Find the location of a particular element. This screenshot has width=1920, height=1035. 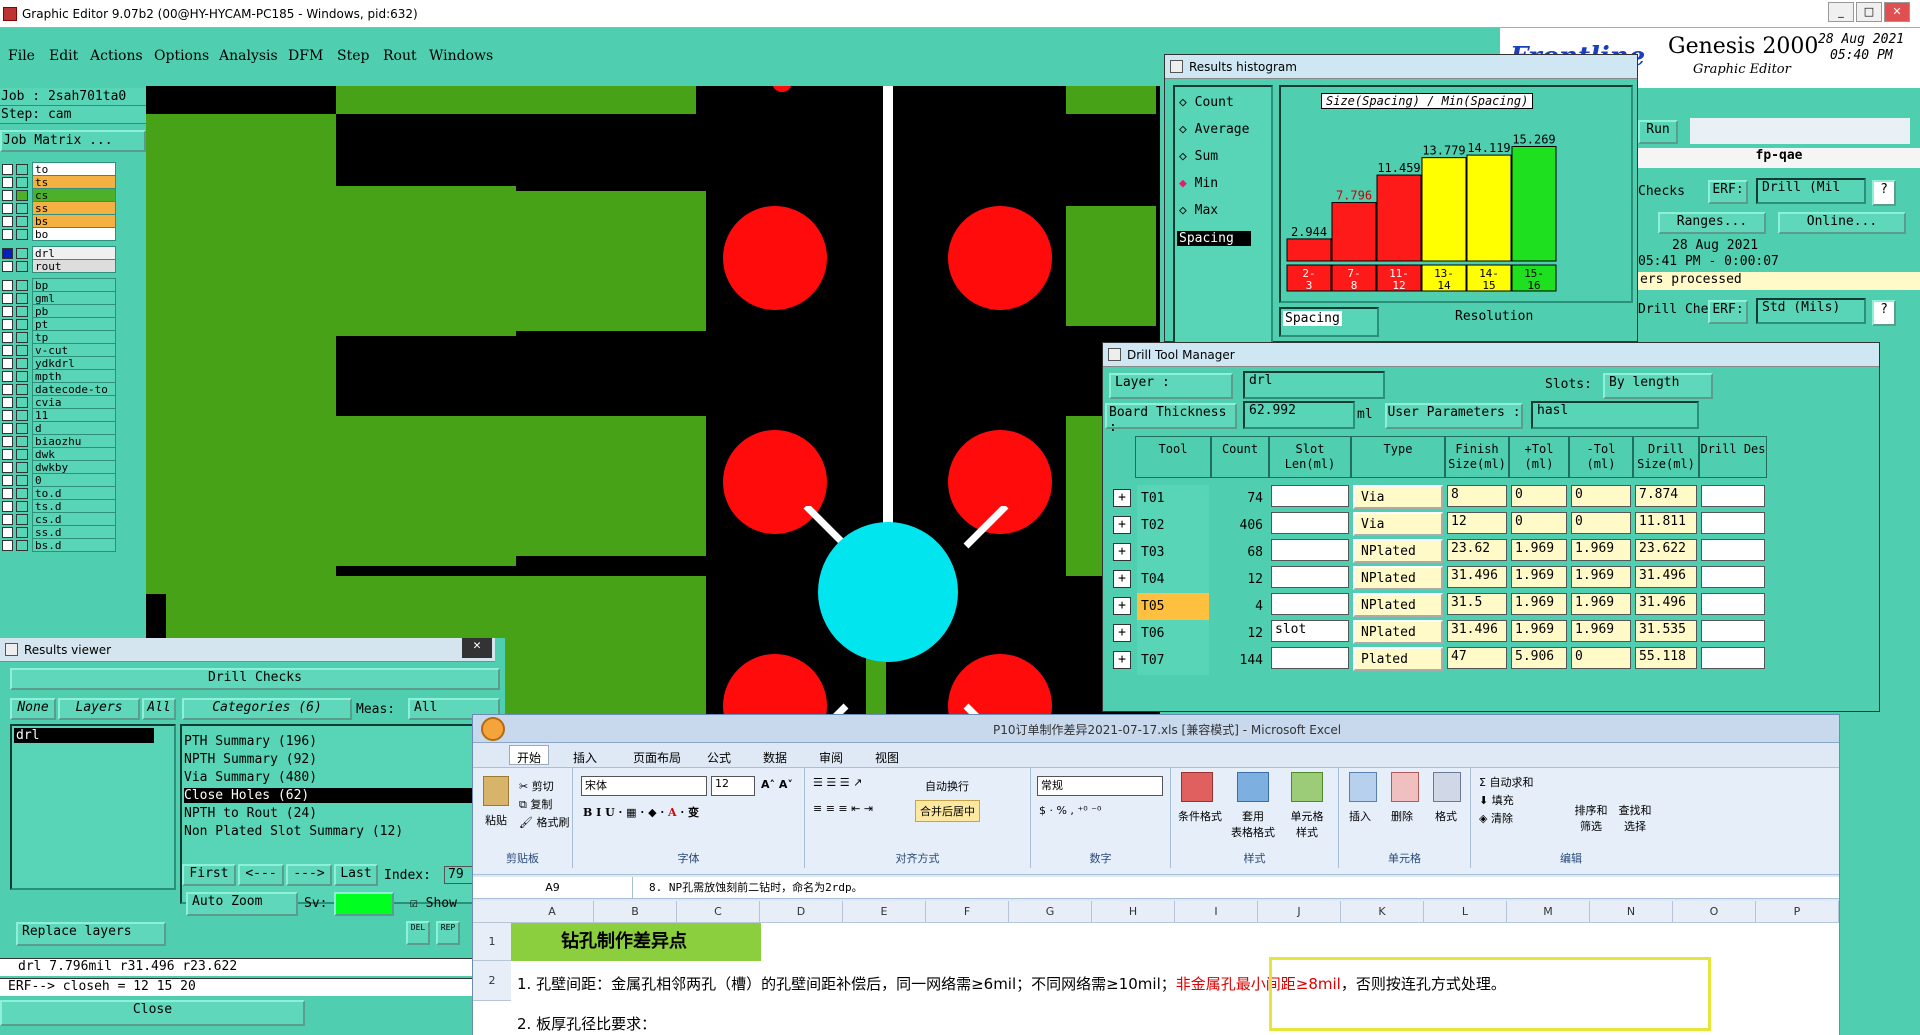

autosum-button: Σ 自动求和 is located at coordinates (1506, 782).